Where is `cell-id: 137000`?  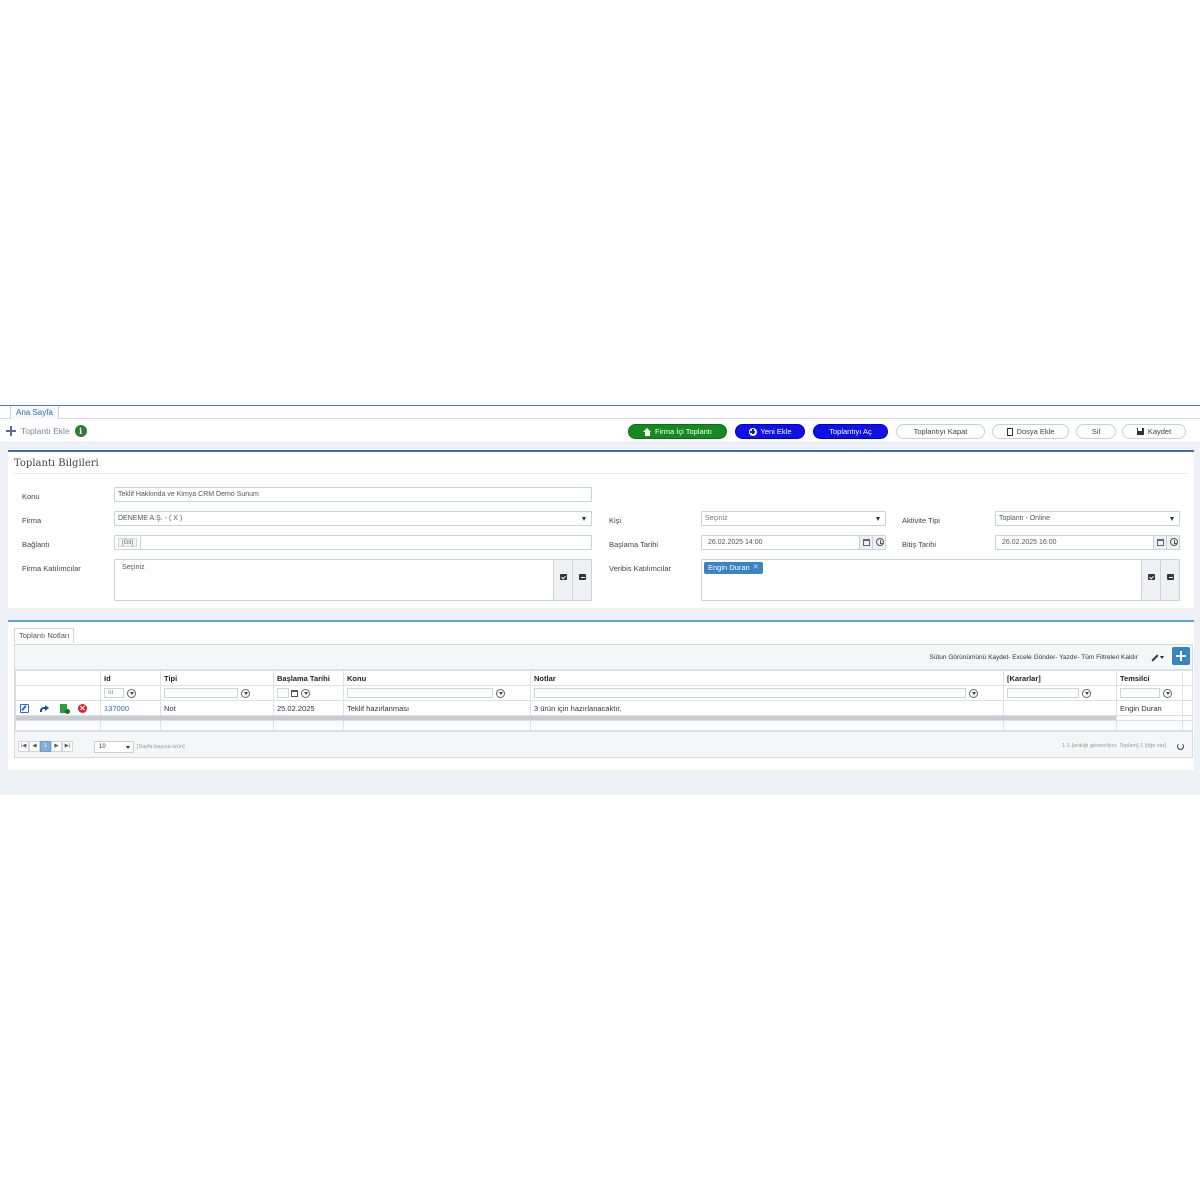 cell-id: 137000 is located at coordinates (130, 708).